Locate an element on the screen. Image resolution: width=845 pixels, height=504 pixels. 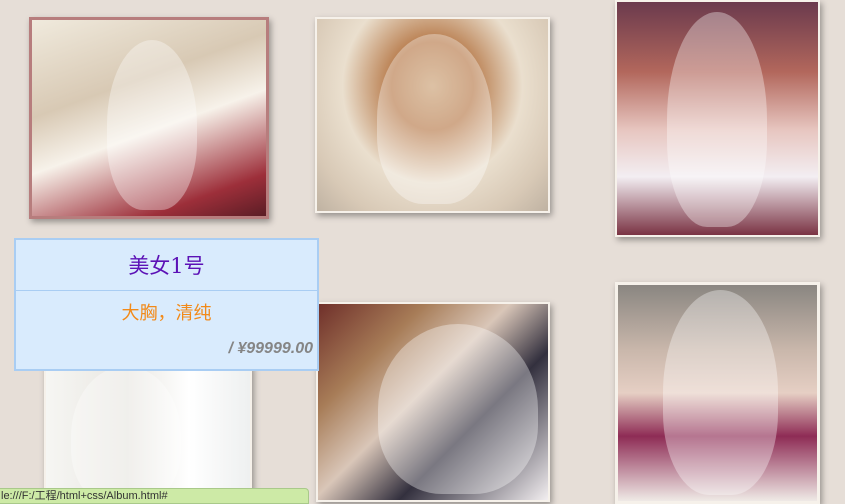
photo-info-card: 美女1号 大胸，清纯 / ¥99999.00 is located at coordinates (166, 304).